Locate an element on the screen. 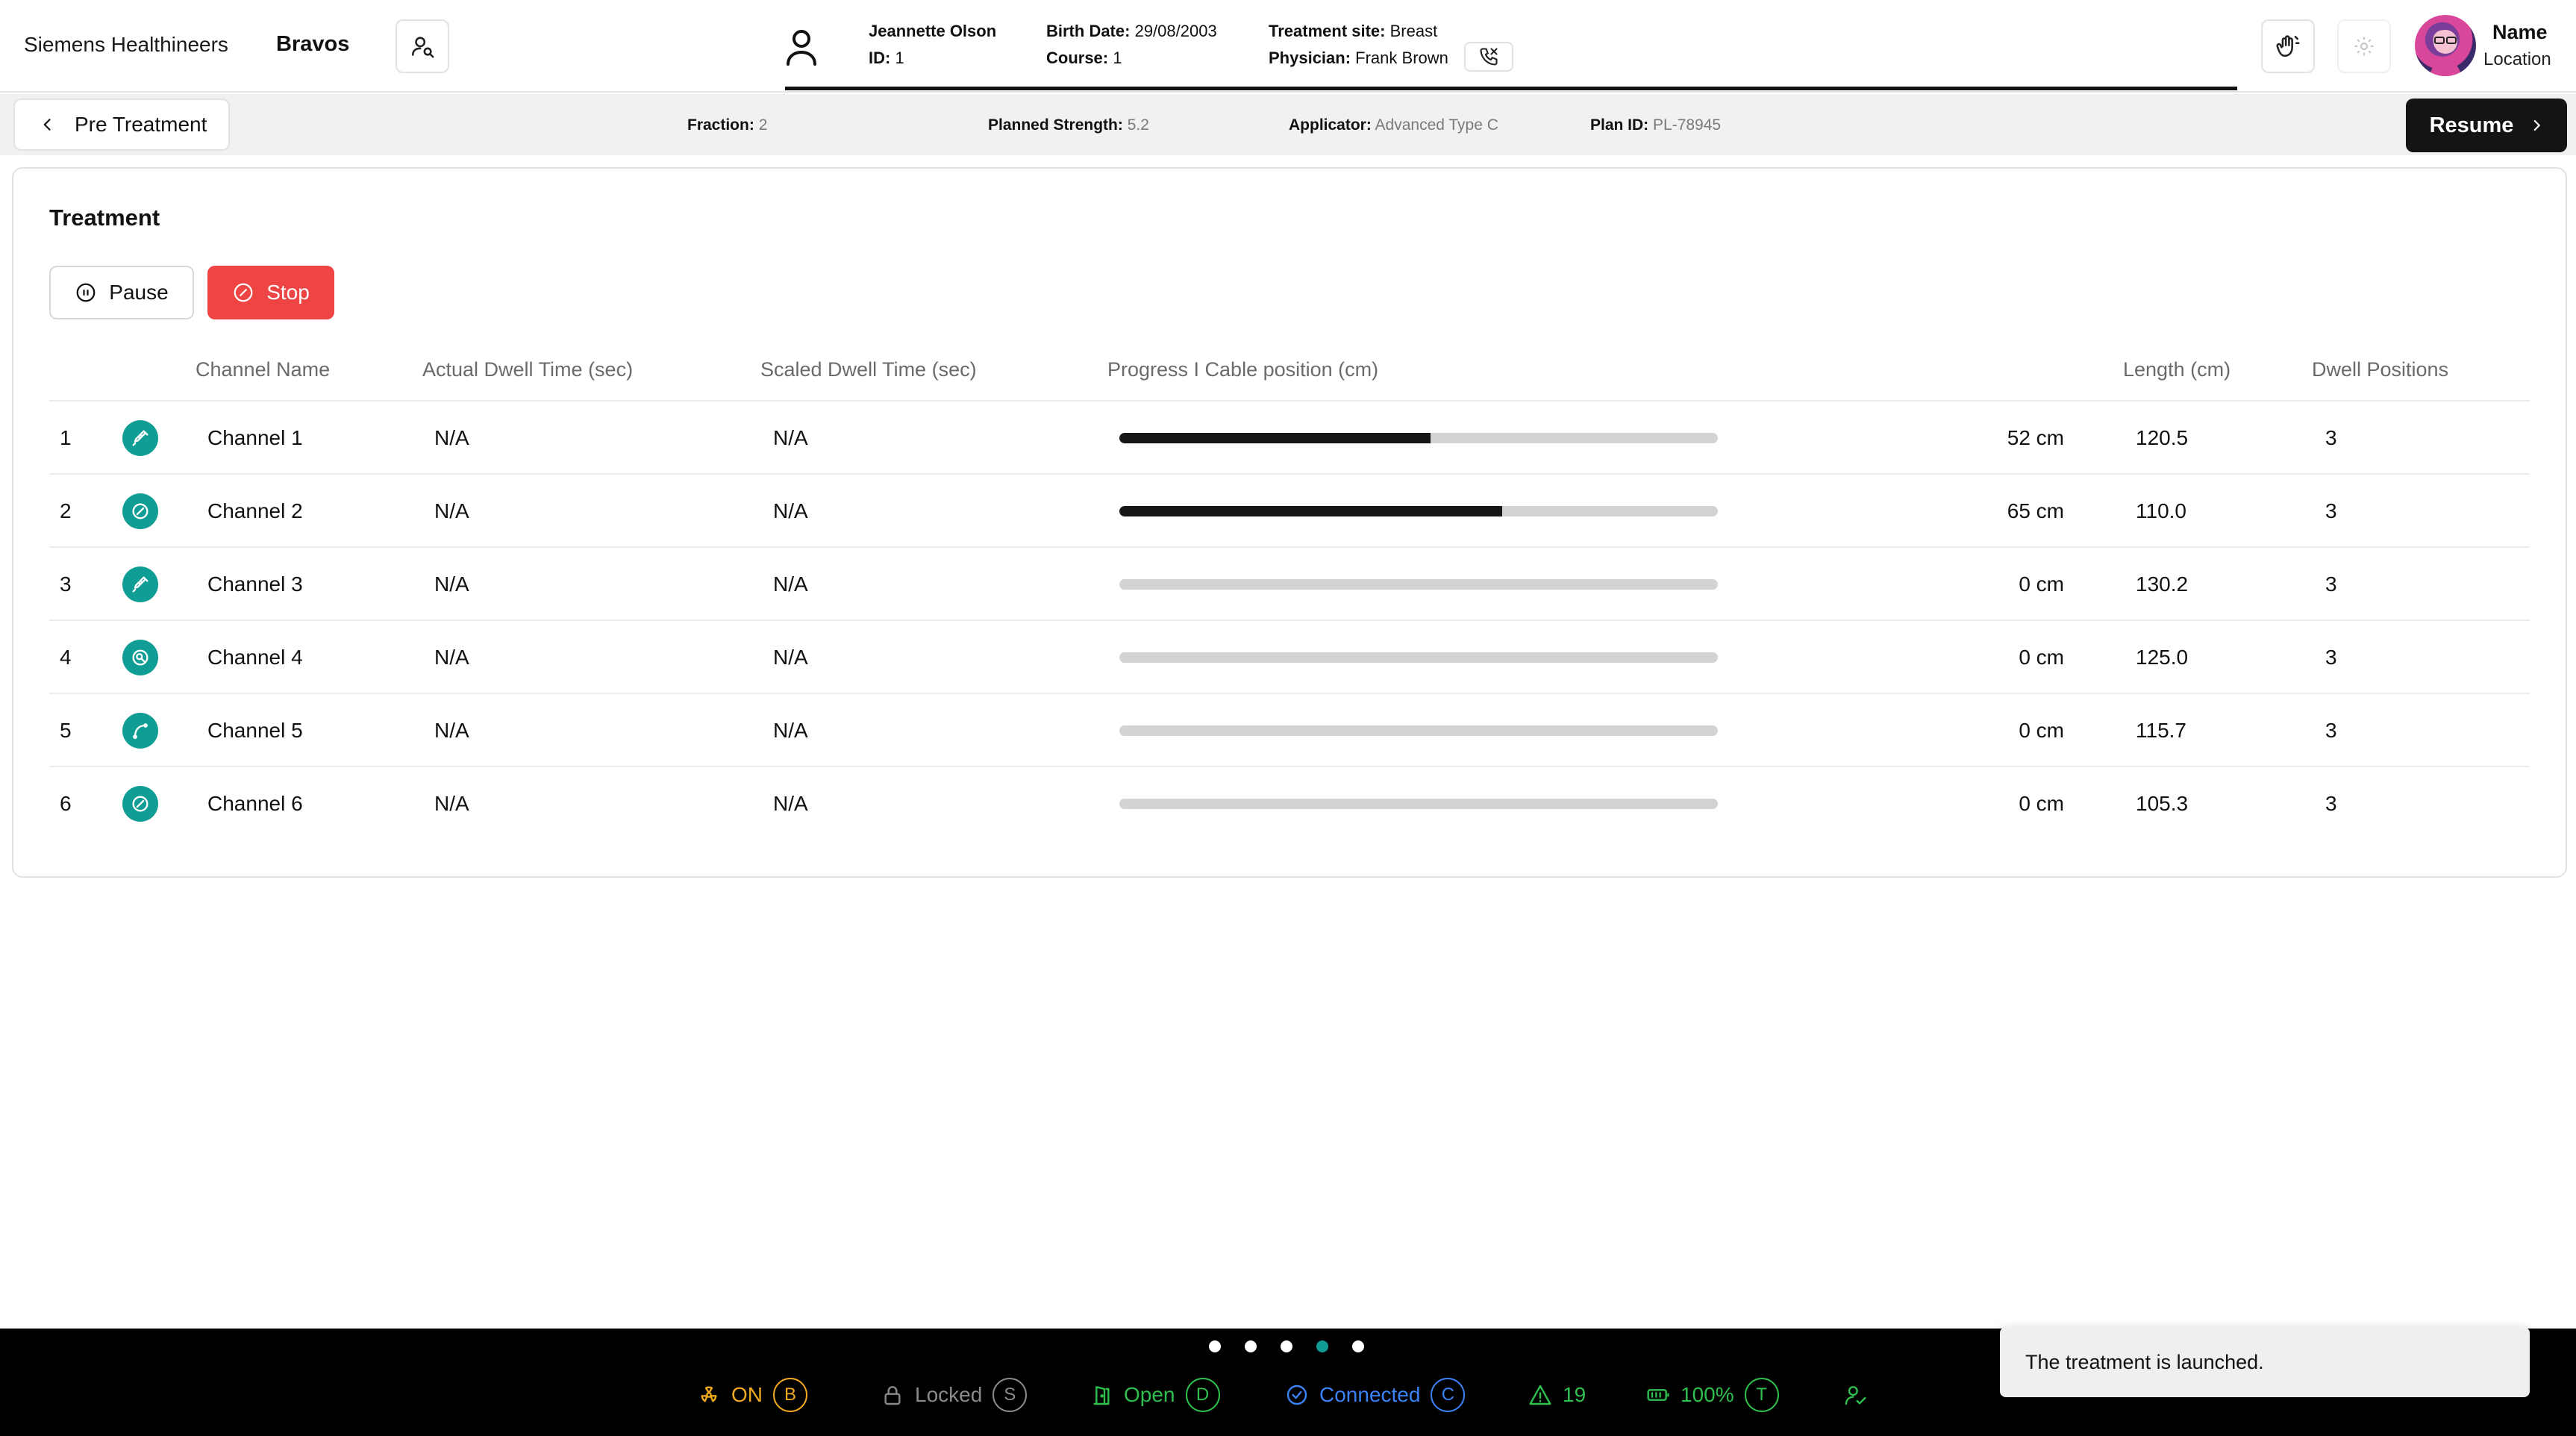  stop-button: Stop is located at coordinates (270, 292).